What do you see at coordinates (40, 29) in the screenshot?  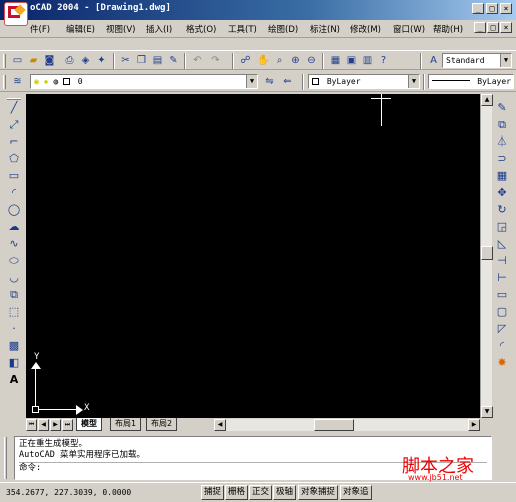 I see `menu-file: 件(F)` at bounding box center [40, 29].